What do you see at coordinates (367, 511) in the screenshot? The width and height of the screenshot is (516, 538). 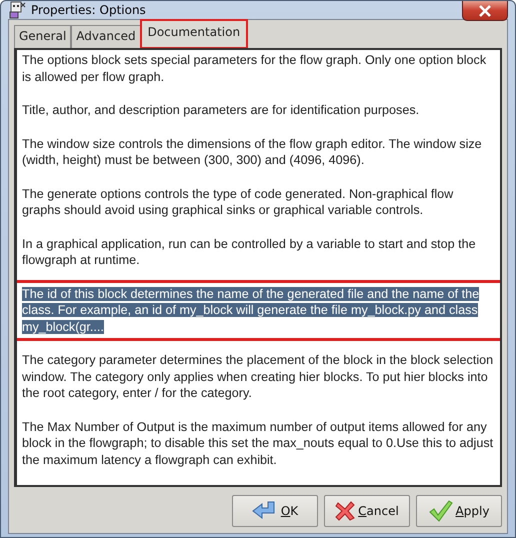 I see `cancel-button: Cancel` at bounding box center [367, 511].